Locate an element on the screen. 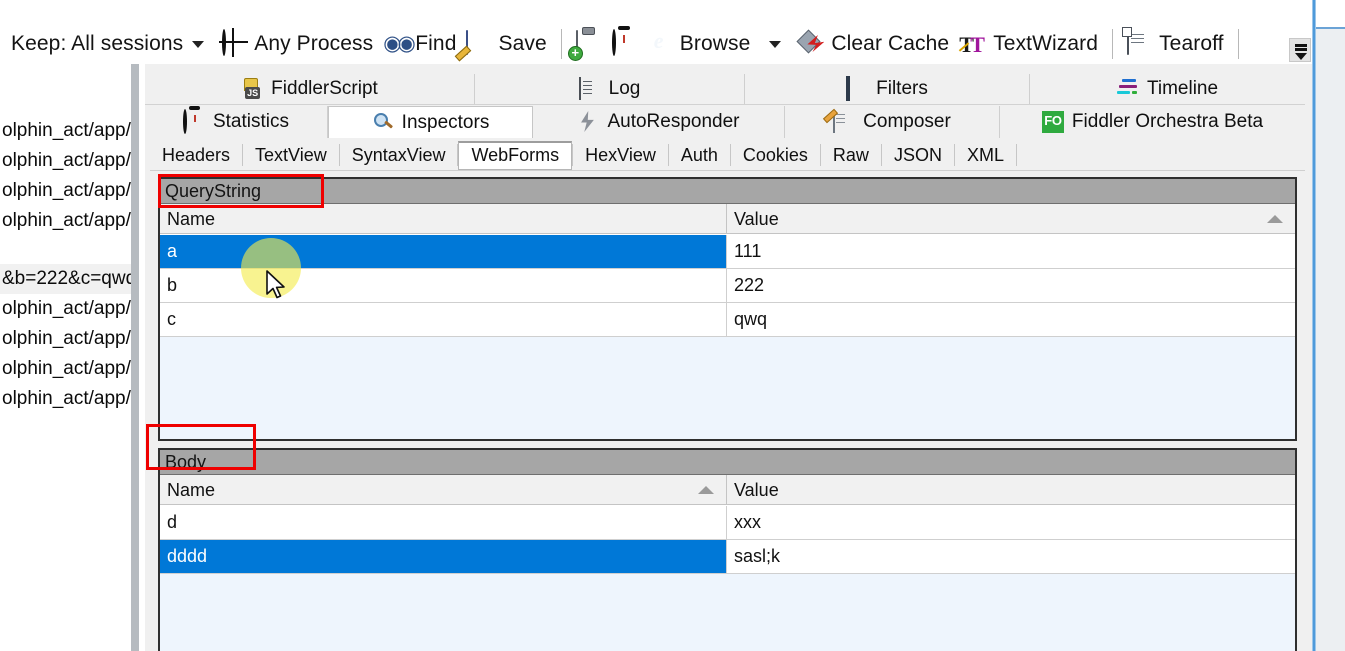 Image resolution: width=1345 pixels, height=651 pixels. sort-ascending-icon is located at coordinates (706, 490).